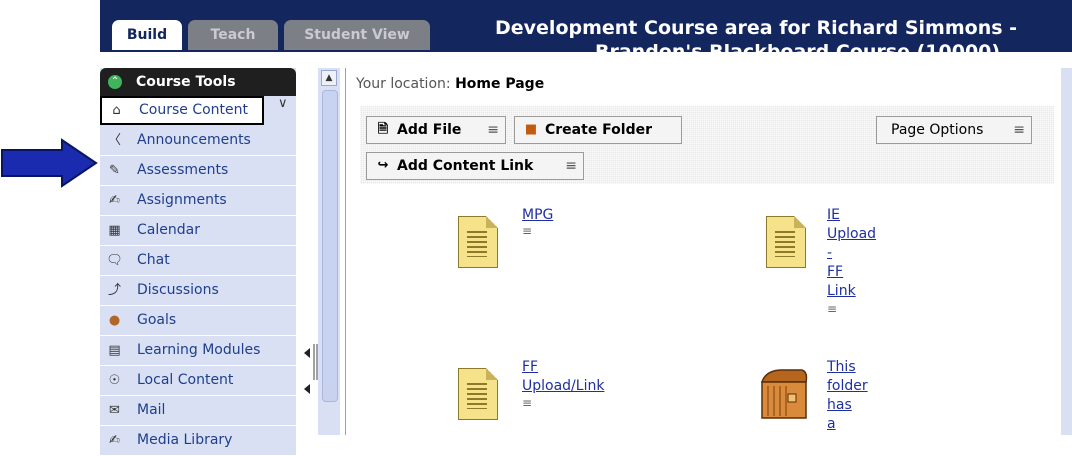 This screenshot has height=456, width=1072. Describe the element at coordinates (783, 393) in the screenshot. I see `folder-icon` at that location.